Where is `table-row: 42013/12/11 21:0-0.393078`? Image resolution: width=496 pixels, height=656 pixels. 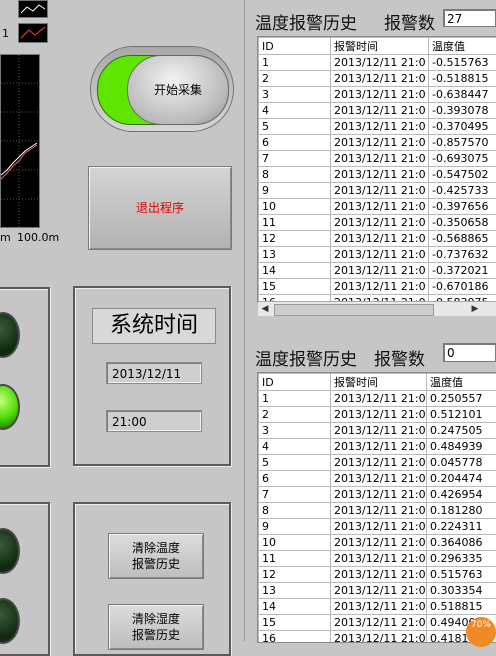 table-row: 42013/12/11 21:0-0.393078 is located at coordinates (377, 111).